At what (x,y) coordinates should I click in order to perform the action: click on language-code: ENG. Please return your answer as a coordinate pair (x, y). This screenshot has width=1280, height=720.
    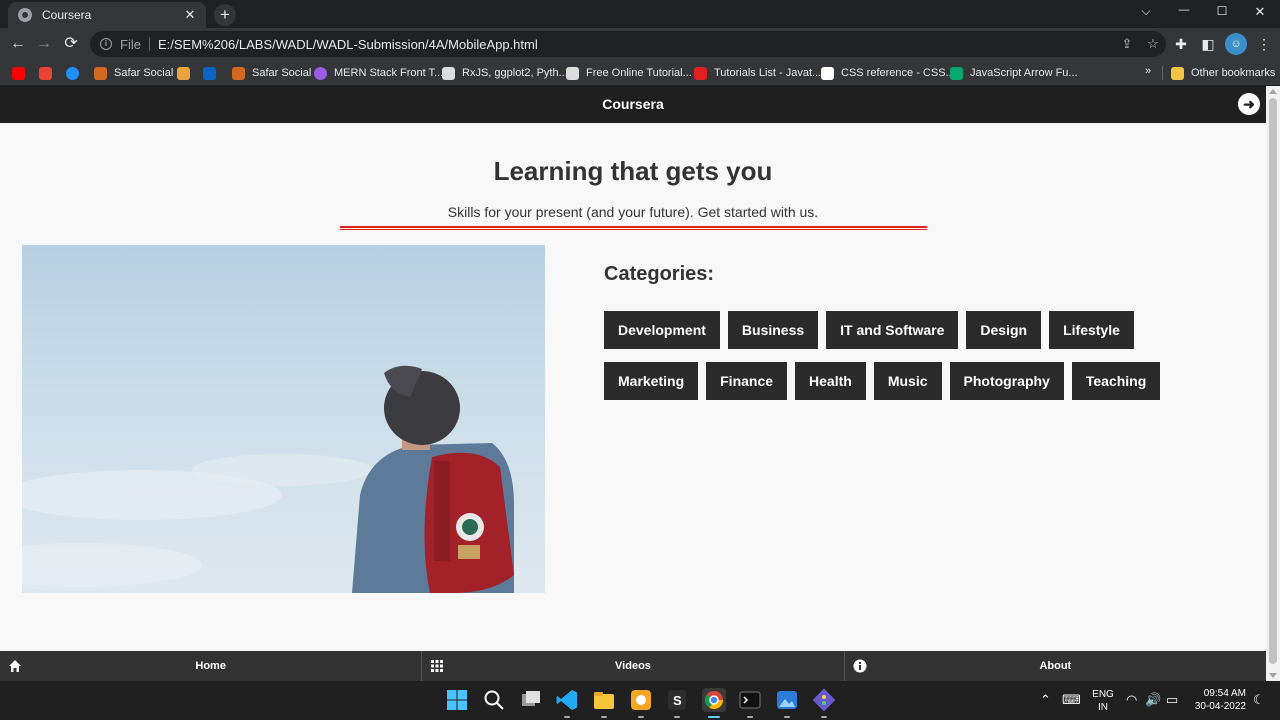
    Looking at the image, I should click on (1103, 694).